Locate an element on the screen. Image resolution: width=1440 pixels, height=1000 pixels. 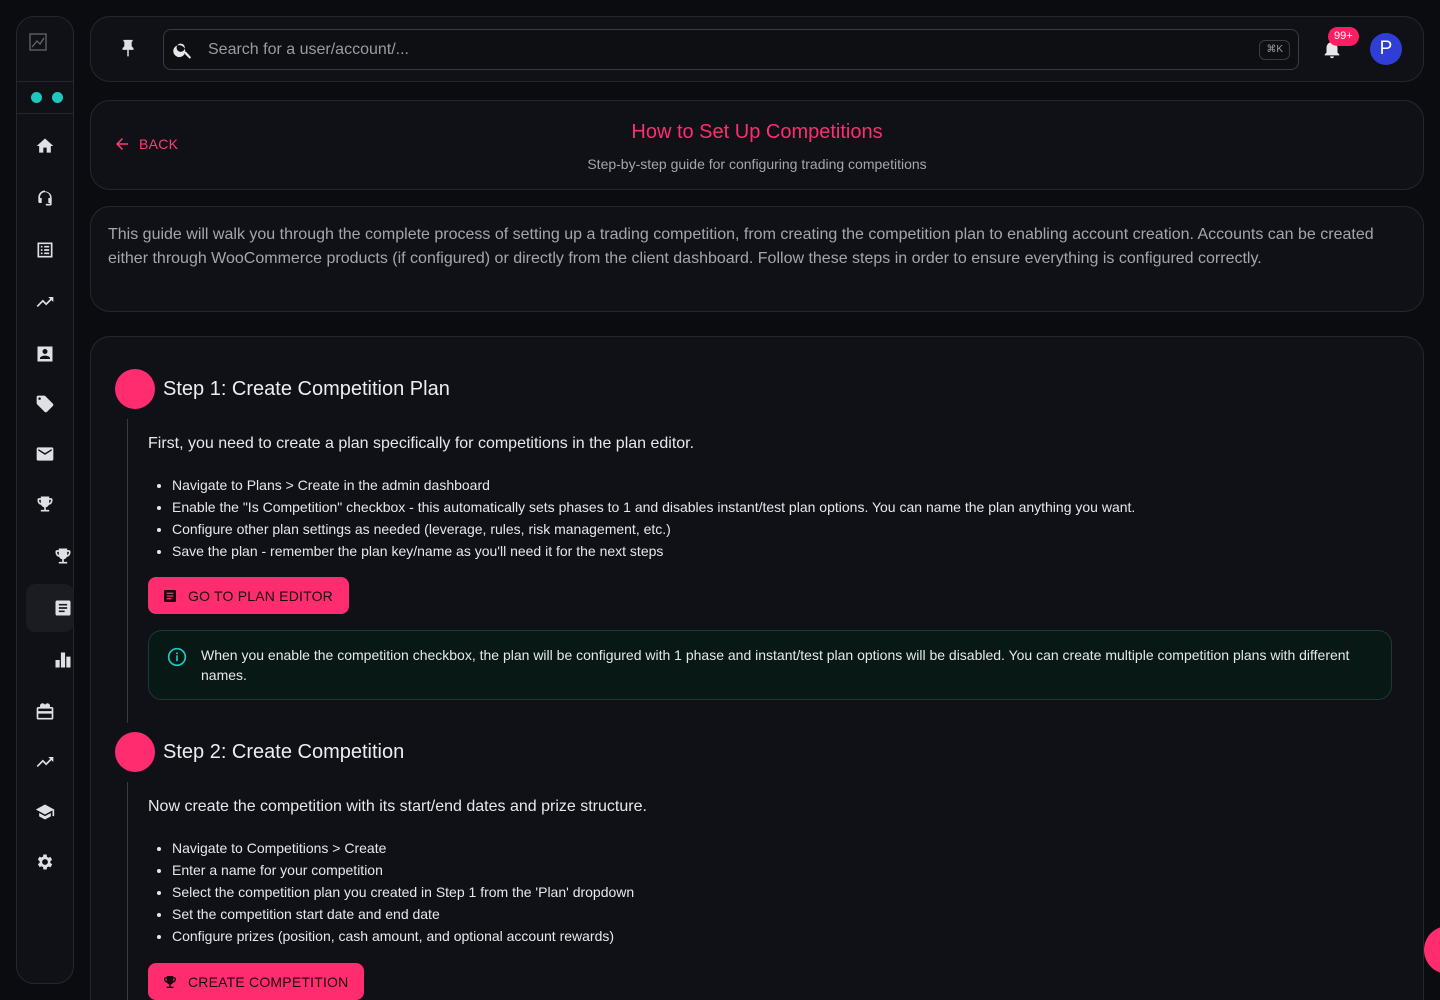
bar-chart-icon is located at coordinates (63, 660).